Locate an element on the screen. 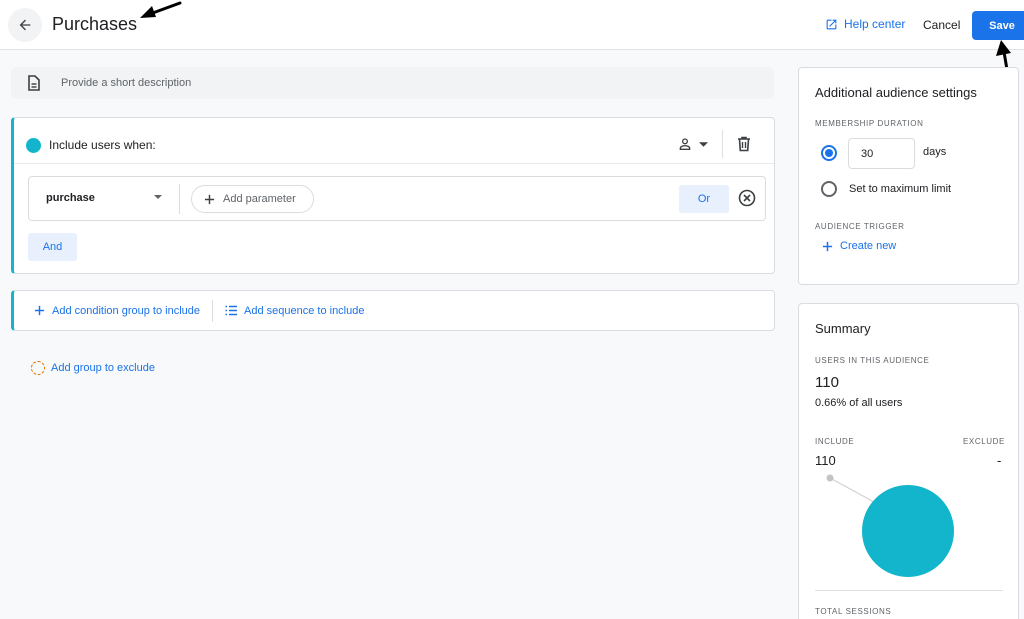 This screenshot has height=619, width=1024. event-dropdown-caret-icon is located at coordinates (158, 197).